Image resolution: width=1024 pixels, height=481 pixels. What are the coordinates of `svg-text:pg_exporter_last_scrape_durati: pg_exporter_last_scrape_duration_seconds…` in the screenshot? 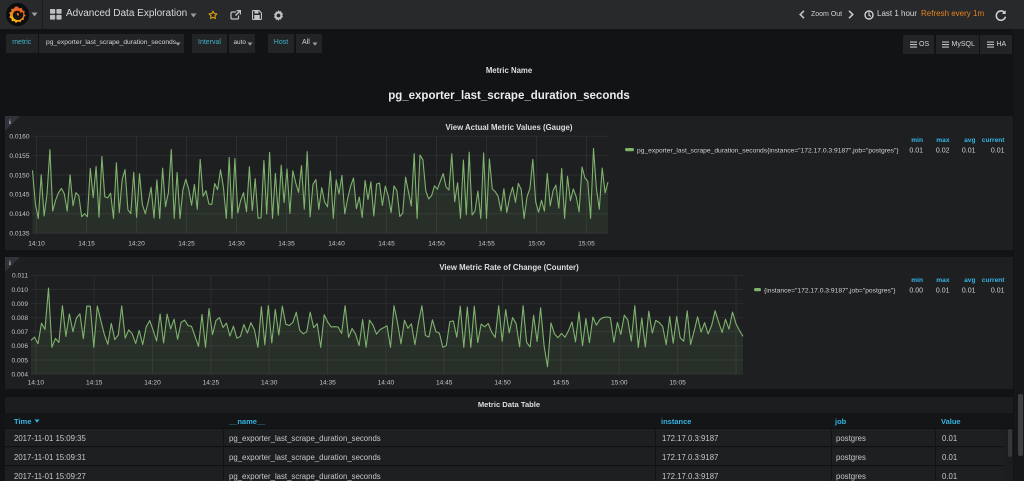 It's located at (768, 151).